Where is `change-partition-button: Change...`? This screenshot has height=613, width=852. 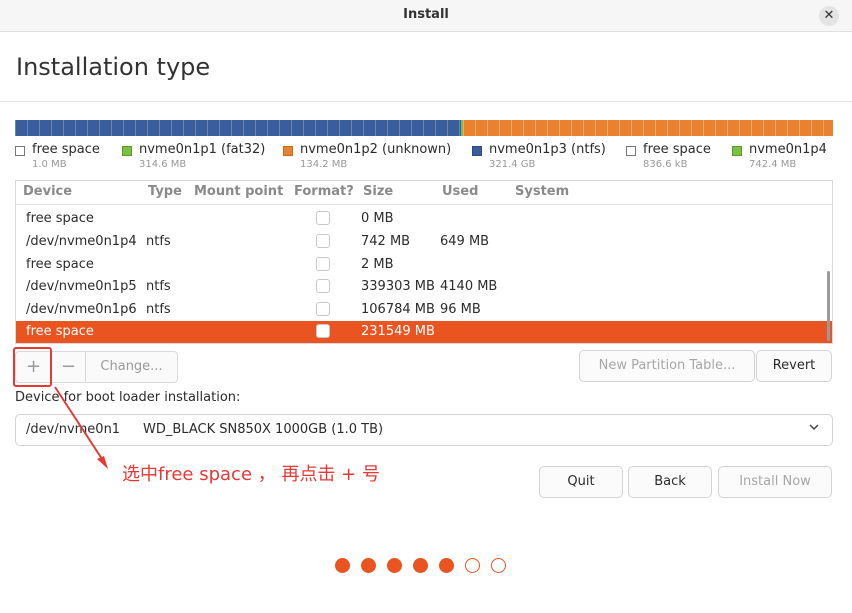 change-partition-button: Change... is located at coordinates (131, 367).